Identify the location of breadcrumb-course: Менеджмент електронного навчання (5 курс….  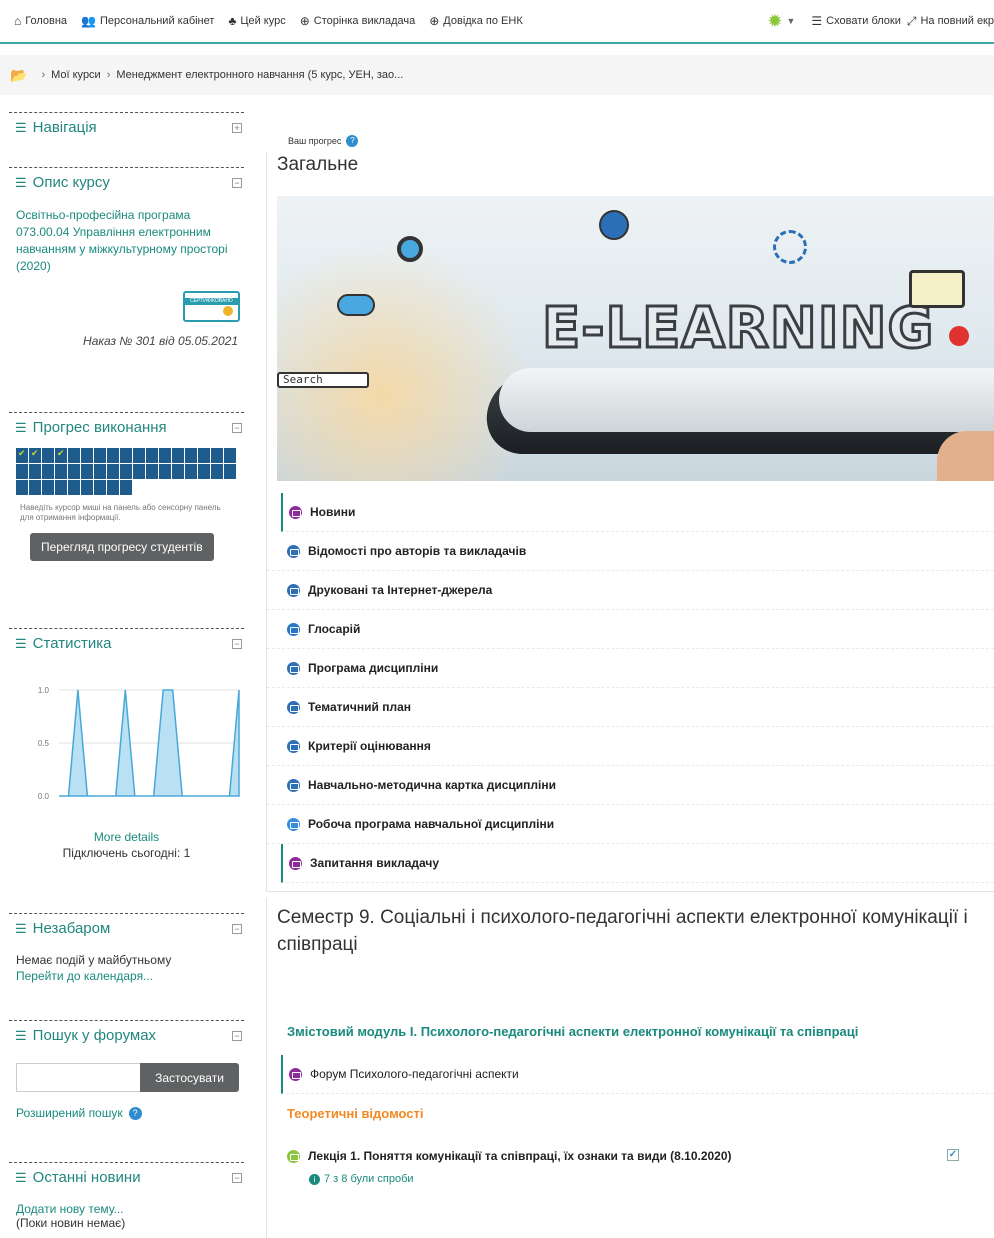
(259, 75).